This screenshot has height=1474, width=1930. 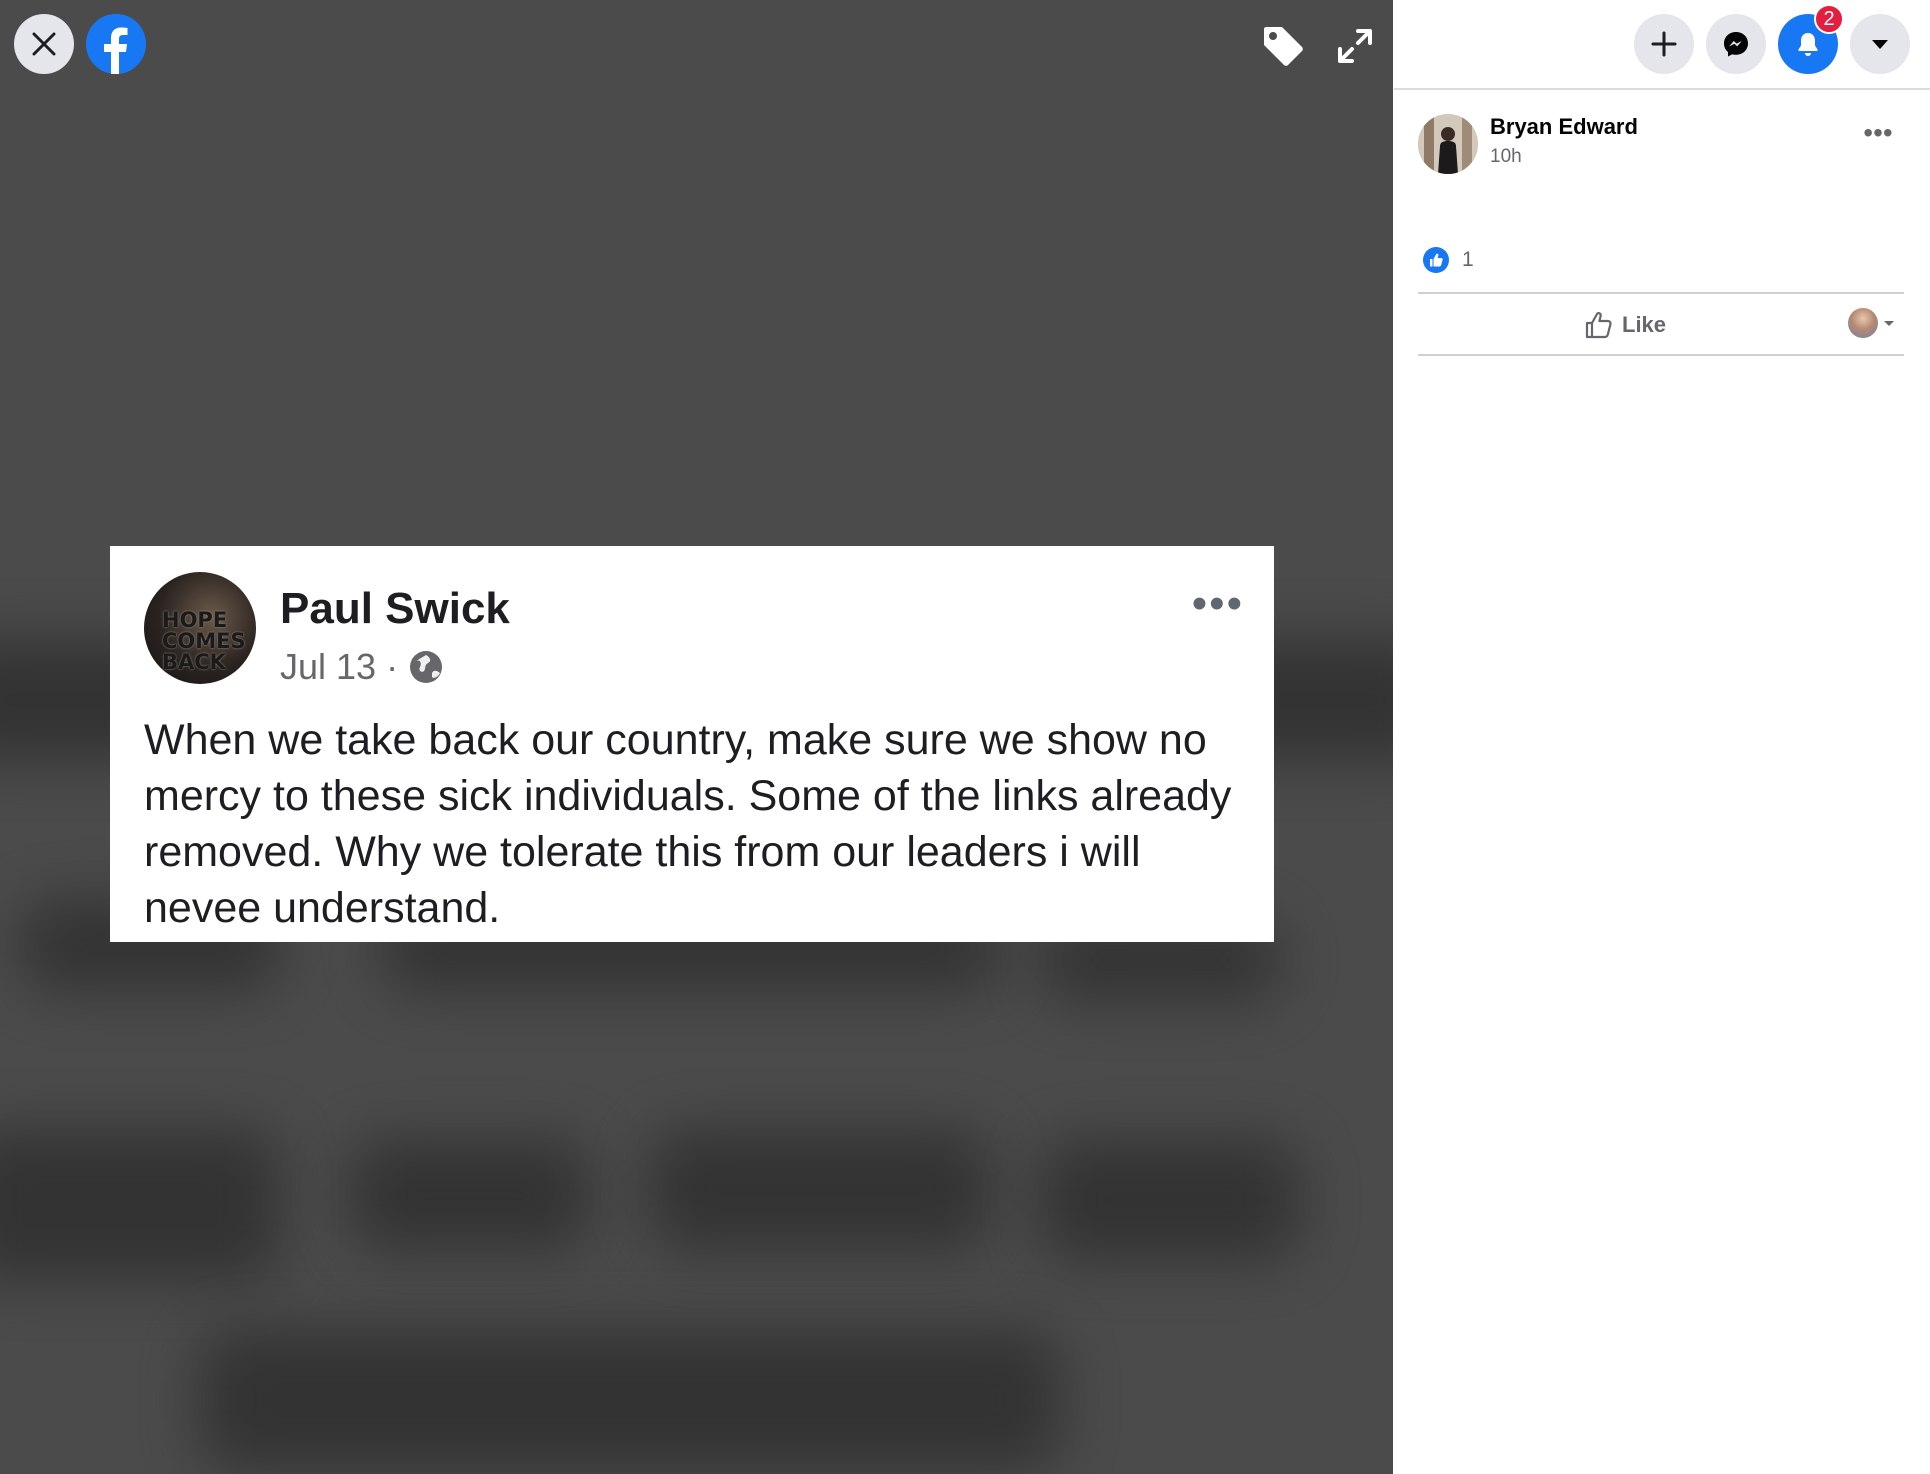 I want to click on tag-photo-button, so click(x=1283, y=46).